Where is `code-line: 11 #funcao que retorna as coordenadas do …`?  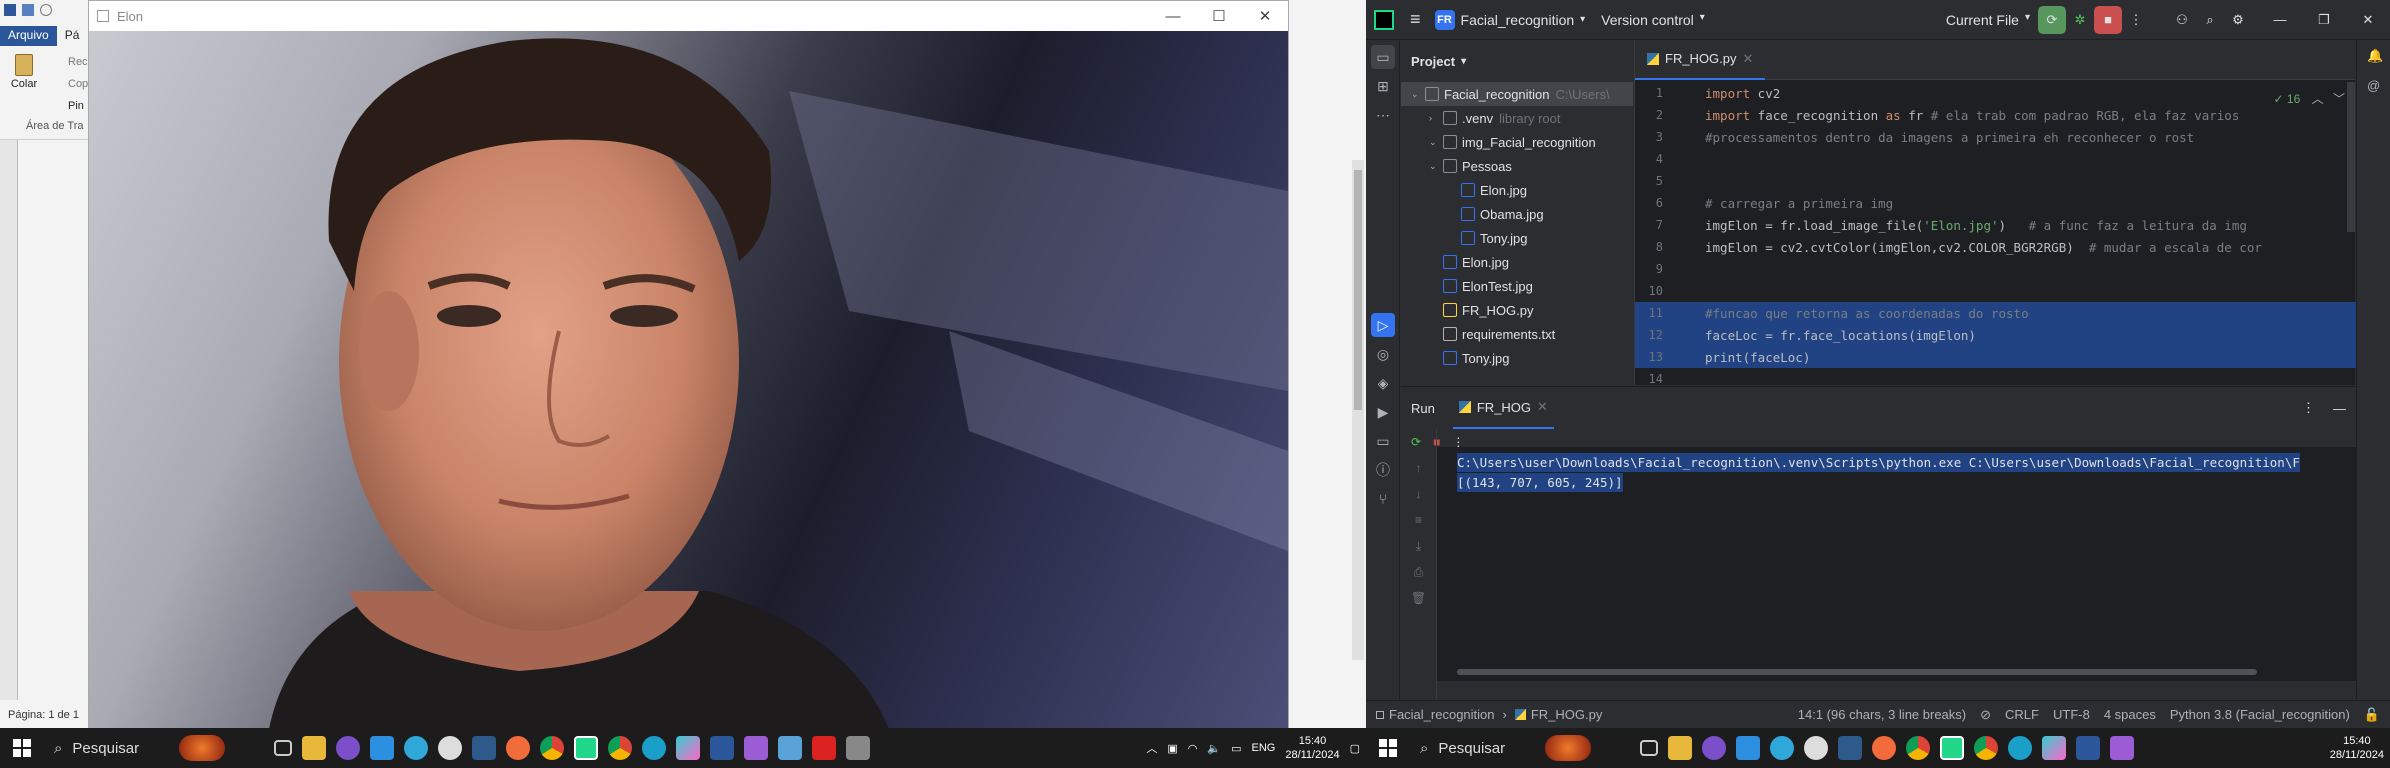 code-line: 11 #funcao que retorna as coordenadas do … is located at coordinates (1995, 313).